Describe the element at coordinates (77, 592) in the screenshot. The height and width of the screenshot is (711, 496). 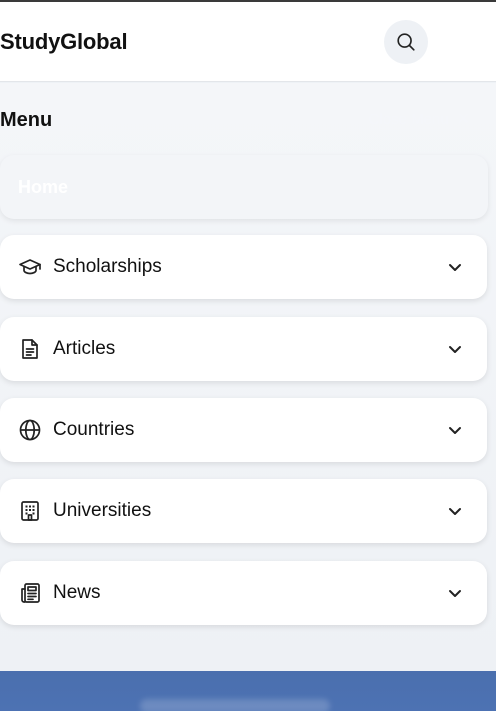
I see `menu-item-label: News` at that location.